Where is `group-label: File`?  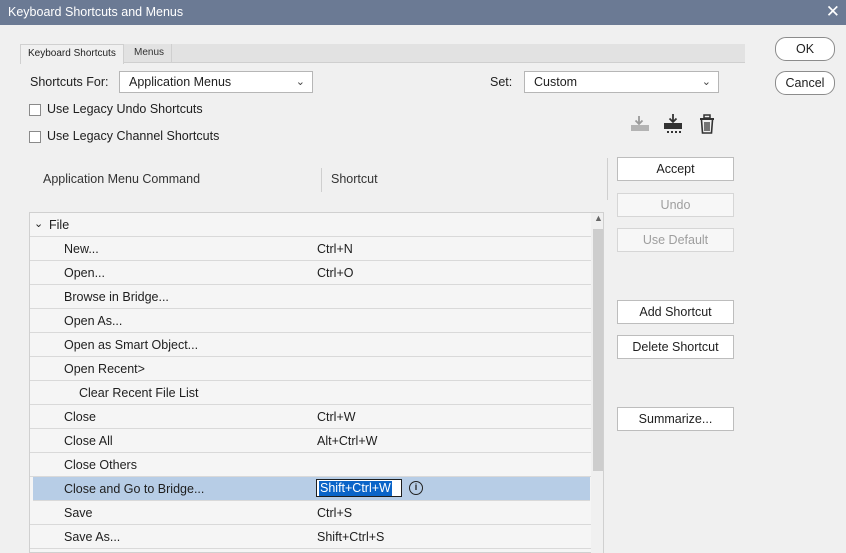 group-label: File is located at coordinates (59, 225).